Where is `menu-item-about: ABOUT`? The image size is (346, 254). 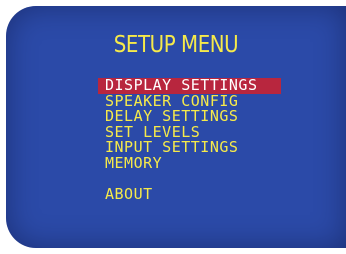 menu-item-about: ABOUT is located at coordinates (189, 194).